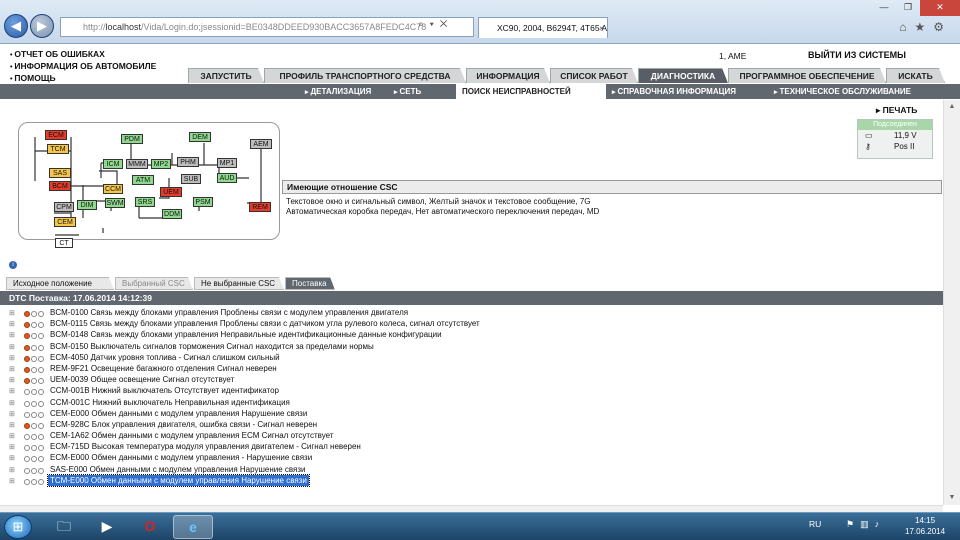 This screenshot has width=960, height=540. I want to click on node-sas: SAS, so click(60, 173).